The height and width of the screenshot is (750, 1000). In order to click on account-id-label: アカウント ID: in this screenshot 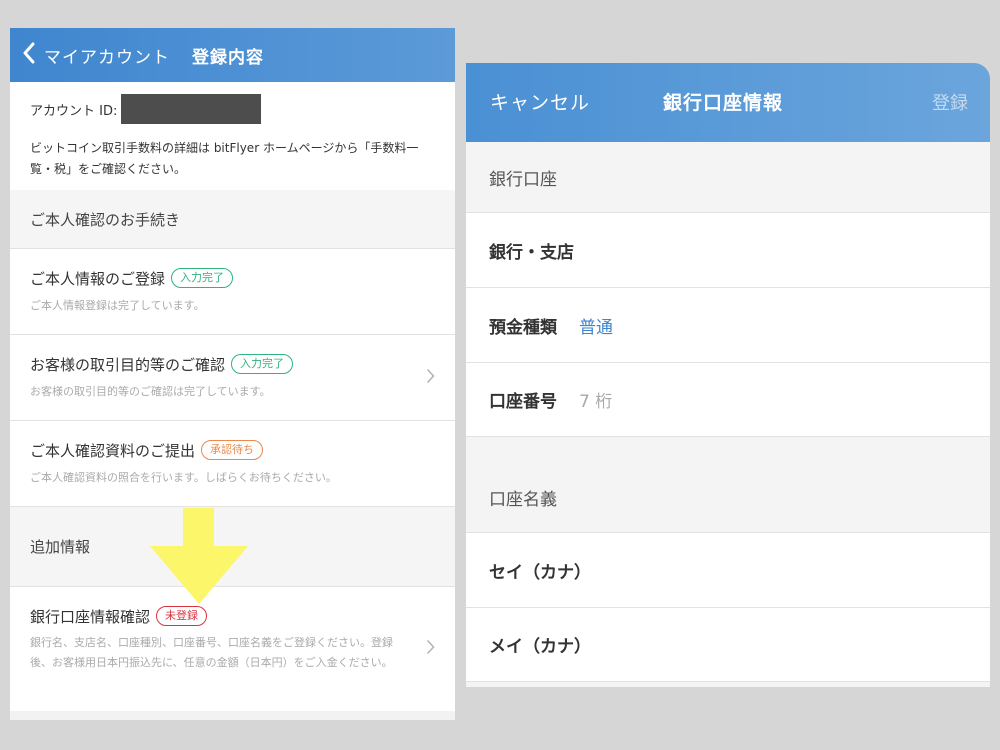, I will do `click(74, 111)`.